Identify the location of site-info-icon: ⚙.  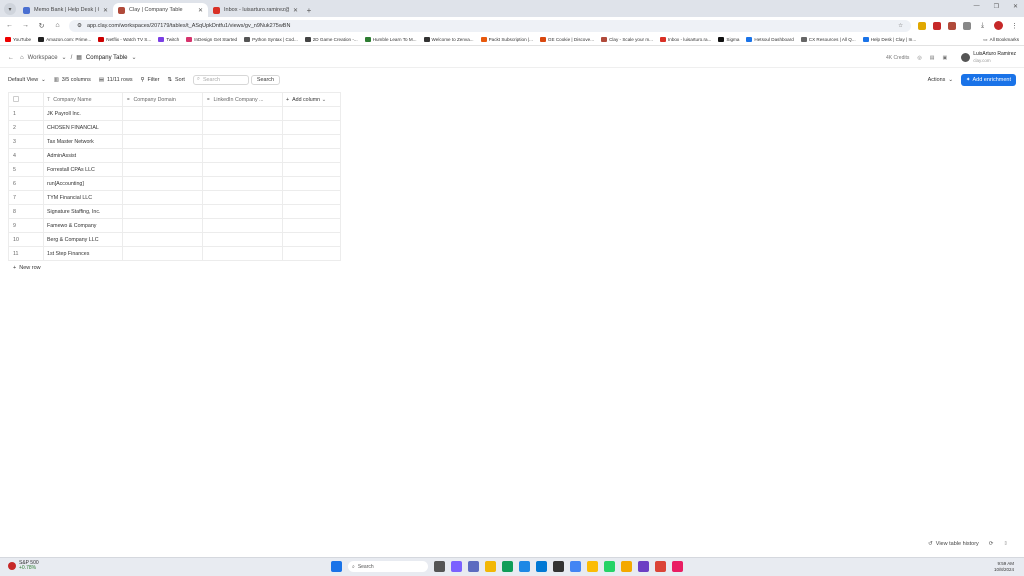
(79, 26).